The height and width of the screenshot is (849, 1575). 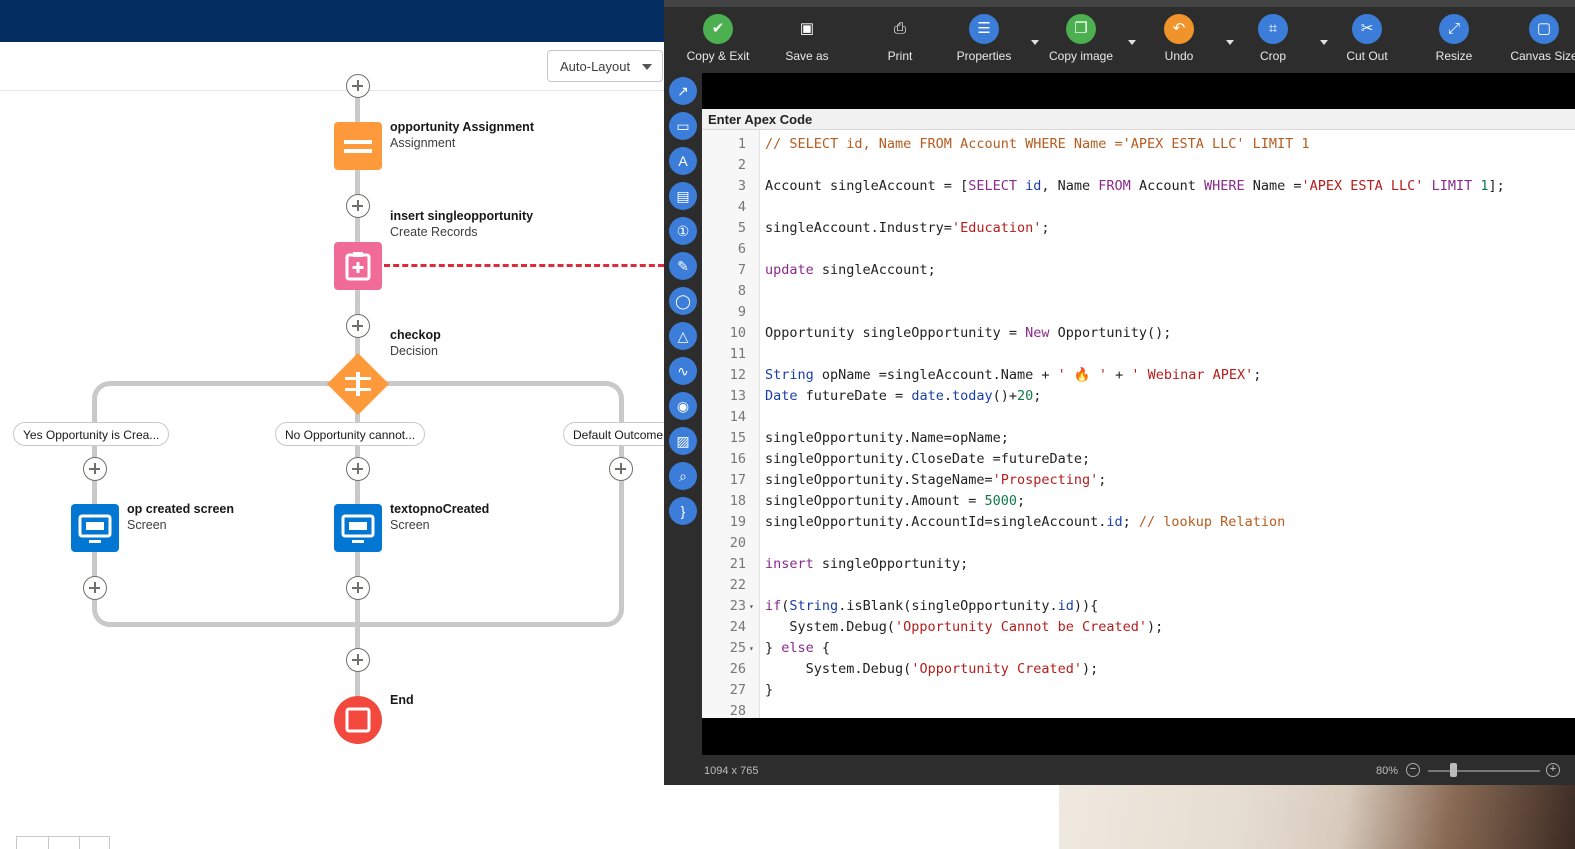 What do you see at coordinates (683, 406) in the screenshot?
I see `fill-icon: ◉` at bounding box center [683, 406].